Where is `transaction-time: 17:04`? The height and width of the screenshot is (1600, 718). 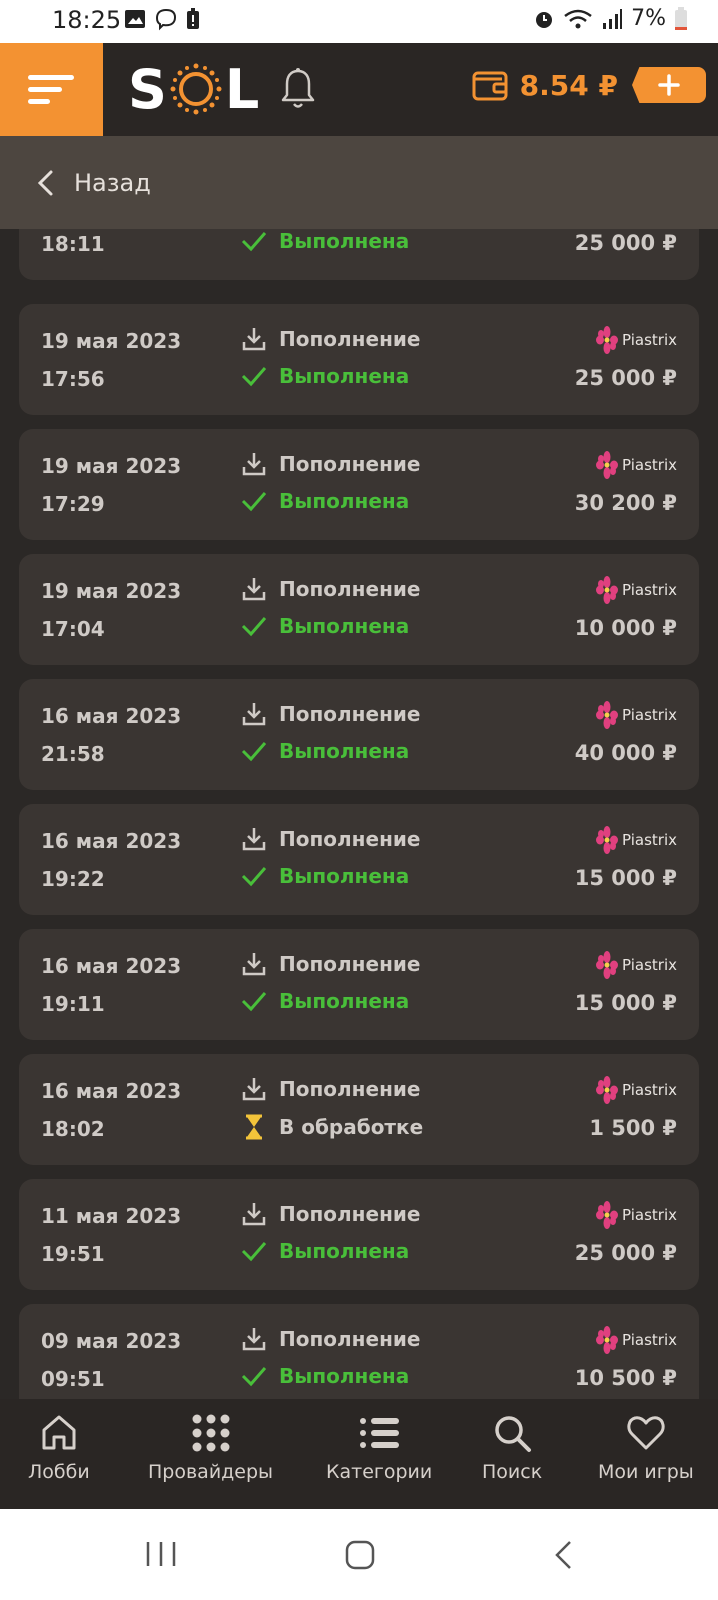 transaction-time: 17:04 is located at coordinates (73, 629).